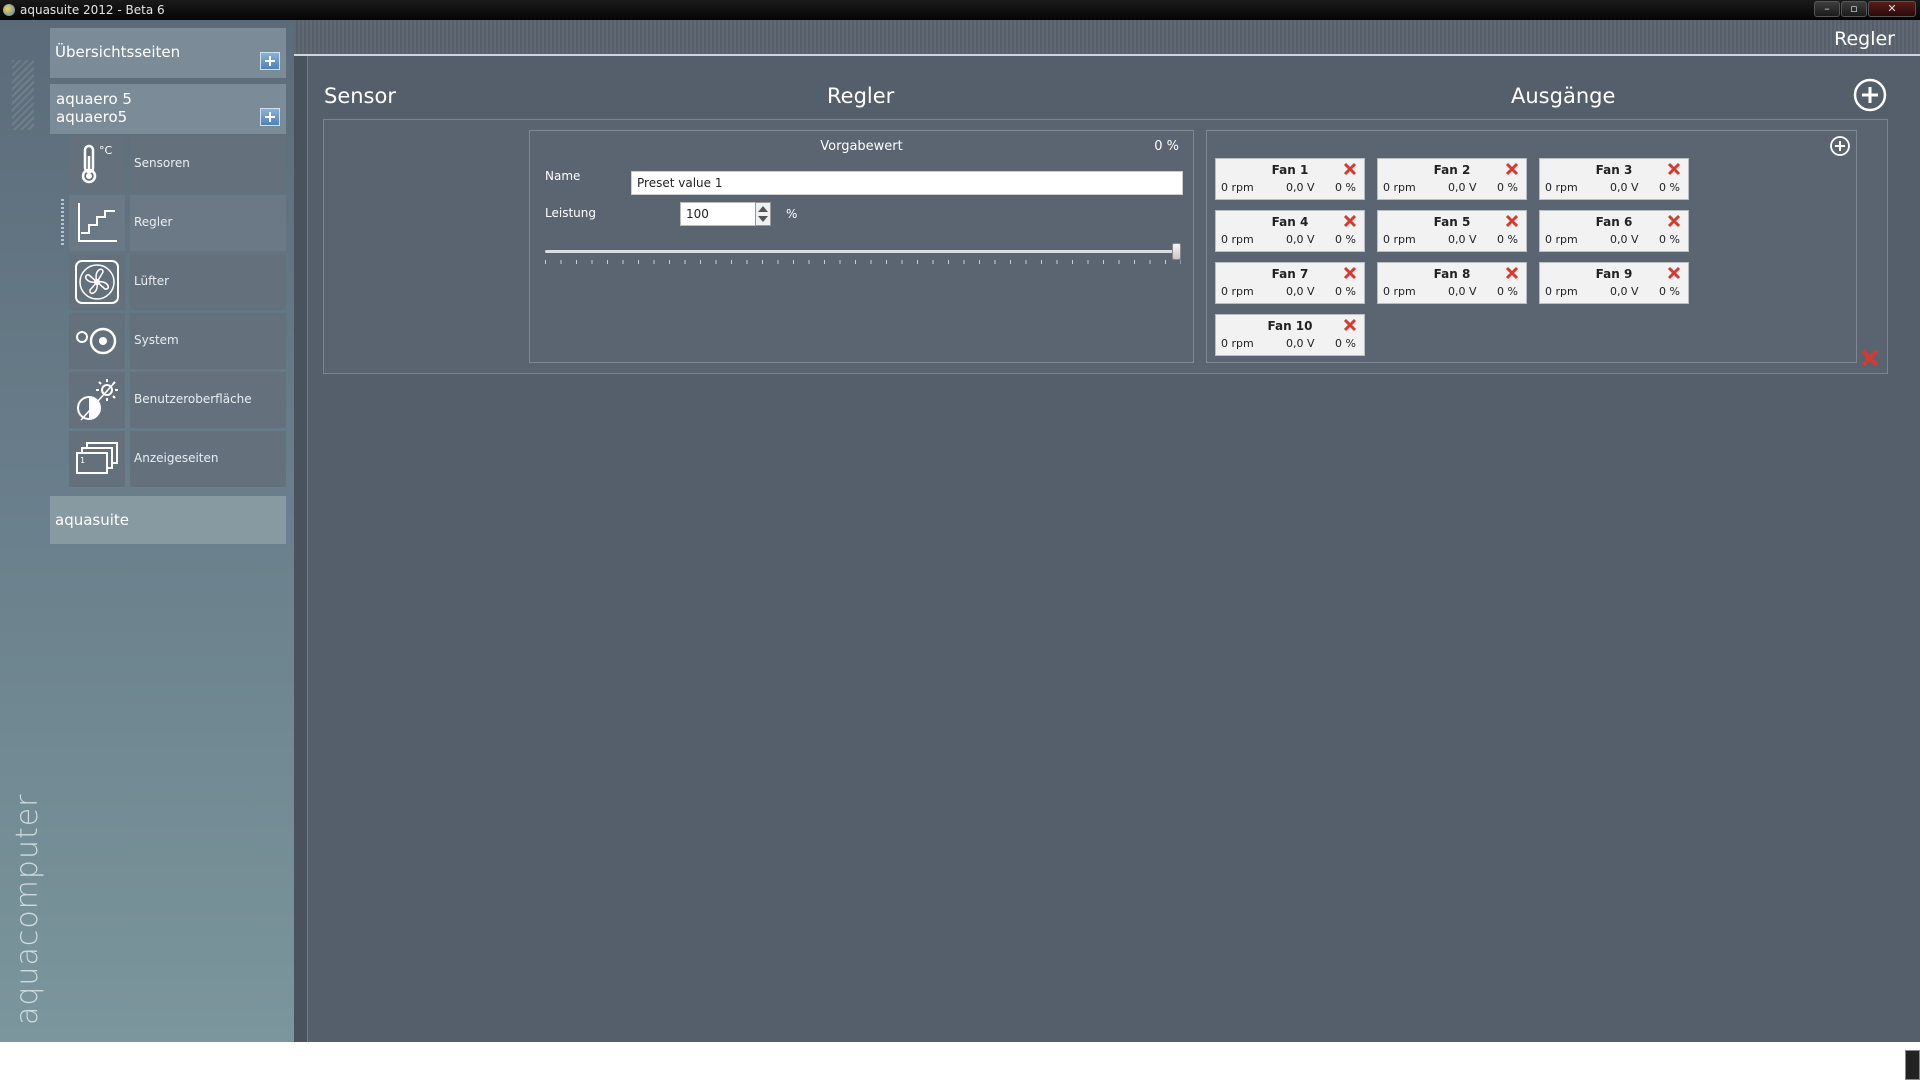  What do you see at coordinates (1290, 222) in the screenshot?
I see `fan-name: Fan 4` at bounding box center [1290, 222].